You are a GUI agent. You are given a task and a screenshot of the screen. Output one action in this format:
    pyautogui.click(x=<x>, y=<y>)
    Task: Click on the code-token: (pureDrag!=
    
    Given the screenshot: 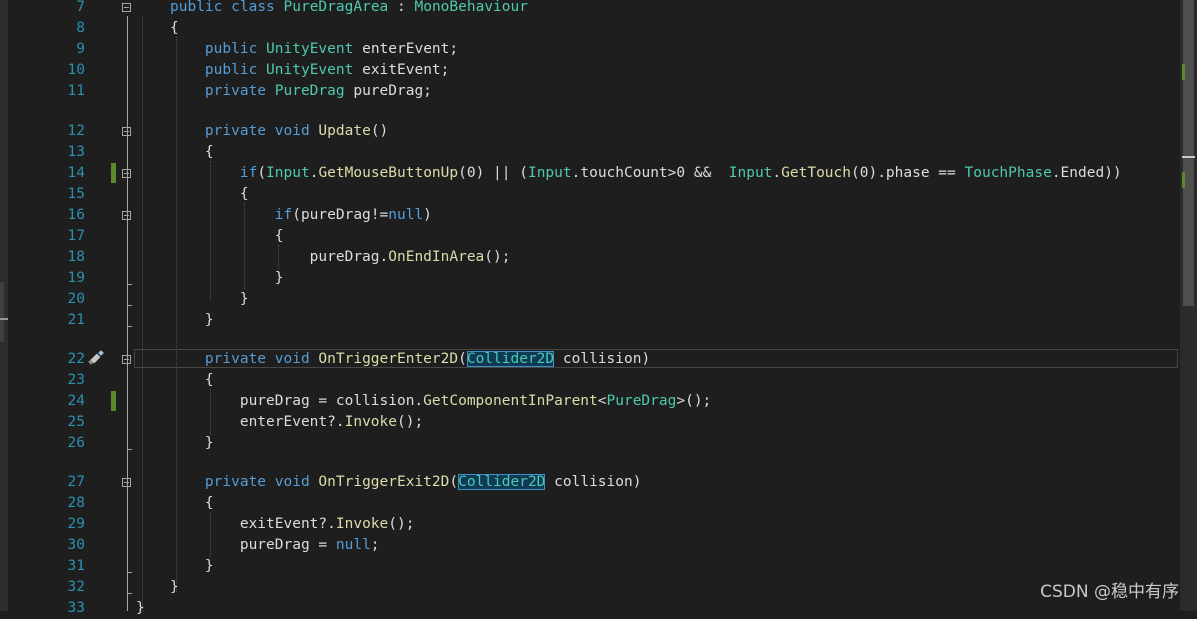 What is the action you would take?
    pyautogui.click(x=340, y=215)
    